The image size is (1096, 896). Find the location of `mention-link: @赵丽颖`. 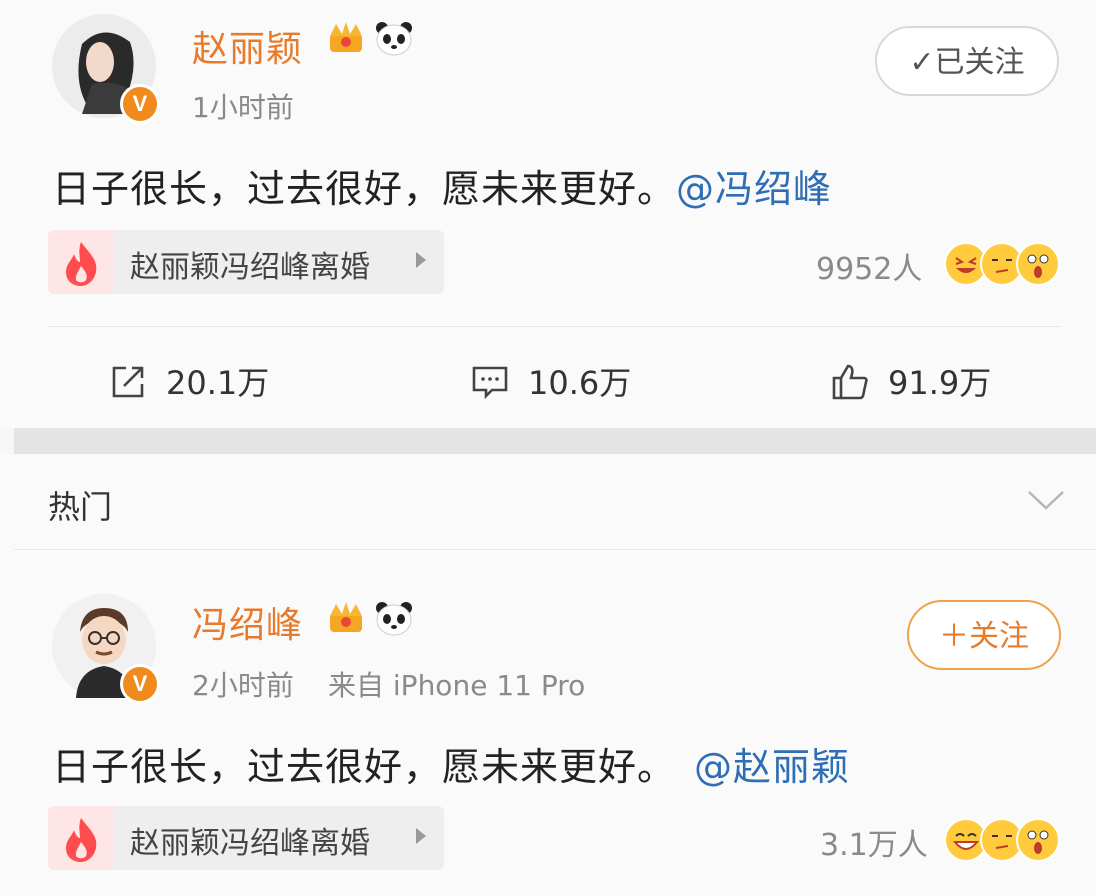

mention-link: @赵丽颖 is located at coordinates (772, 767).